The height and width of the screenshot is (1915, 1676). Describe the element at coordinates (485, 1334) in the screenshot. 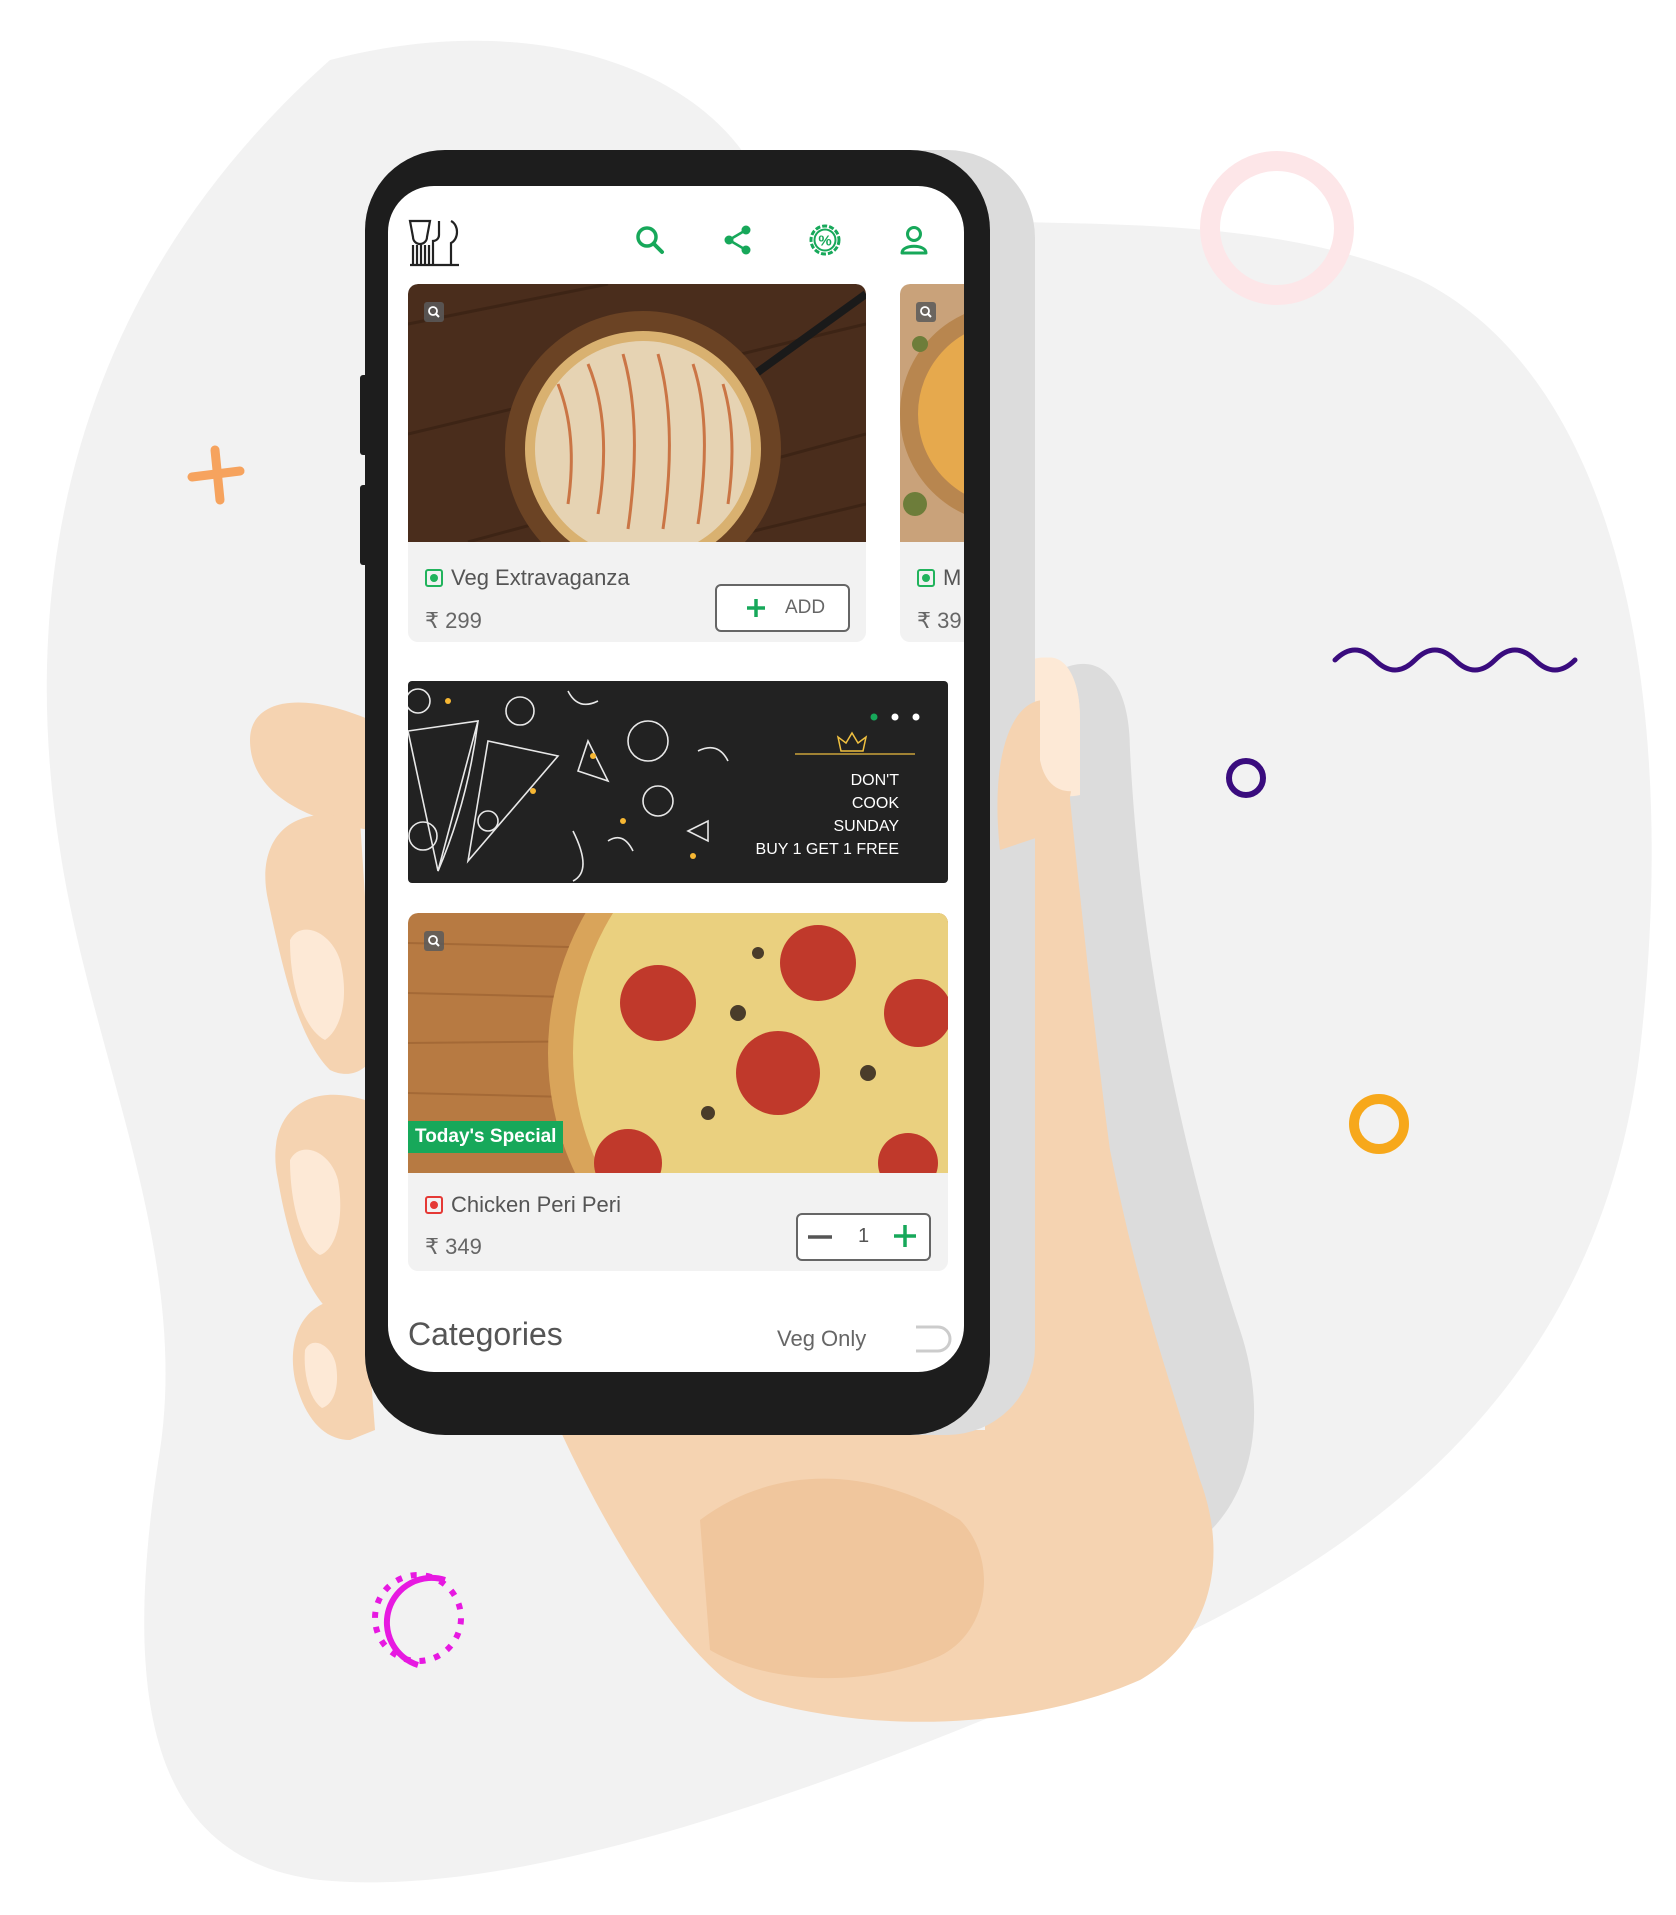

I see `categories-heading: Categories` at that location.